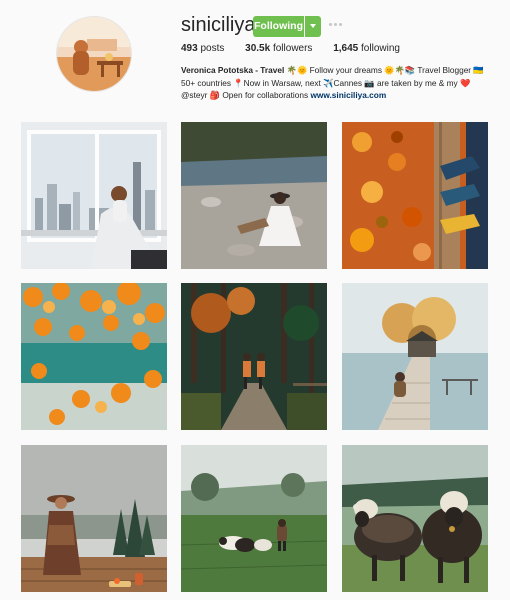  I want to click on following-button: Following, so click(278, 26).